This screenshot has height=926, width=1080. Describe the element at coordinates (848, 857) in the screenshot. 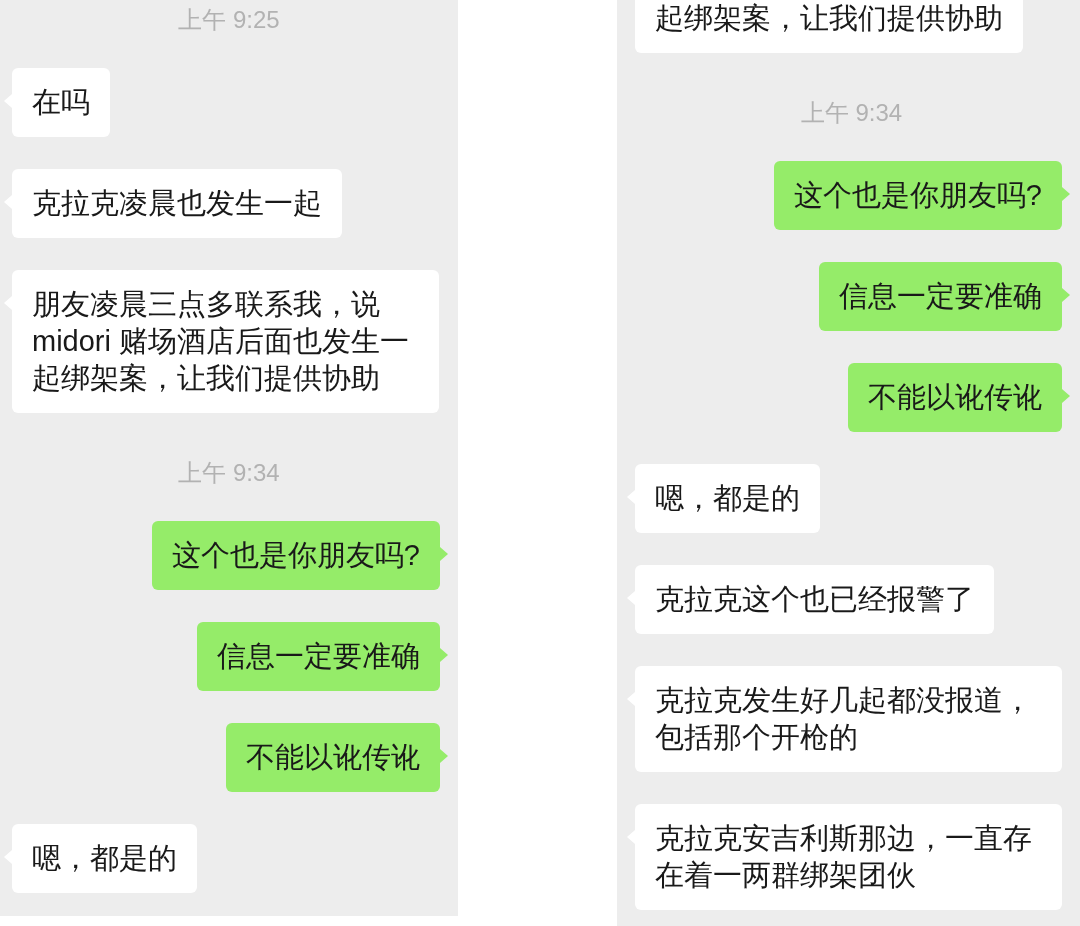

I see `message-bubble: 克拉克安吉利斯那边，一直存在着一两群绑架团伙` at that location.